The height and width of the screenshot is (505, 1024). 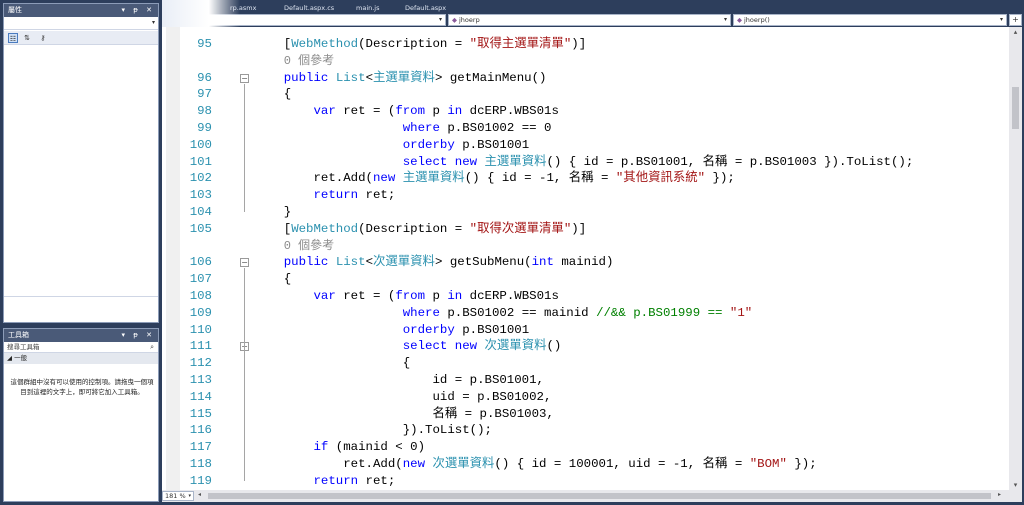 I want to click on method-icon: ◆, so click(x=739, y=20).